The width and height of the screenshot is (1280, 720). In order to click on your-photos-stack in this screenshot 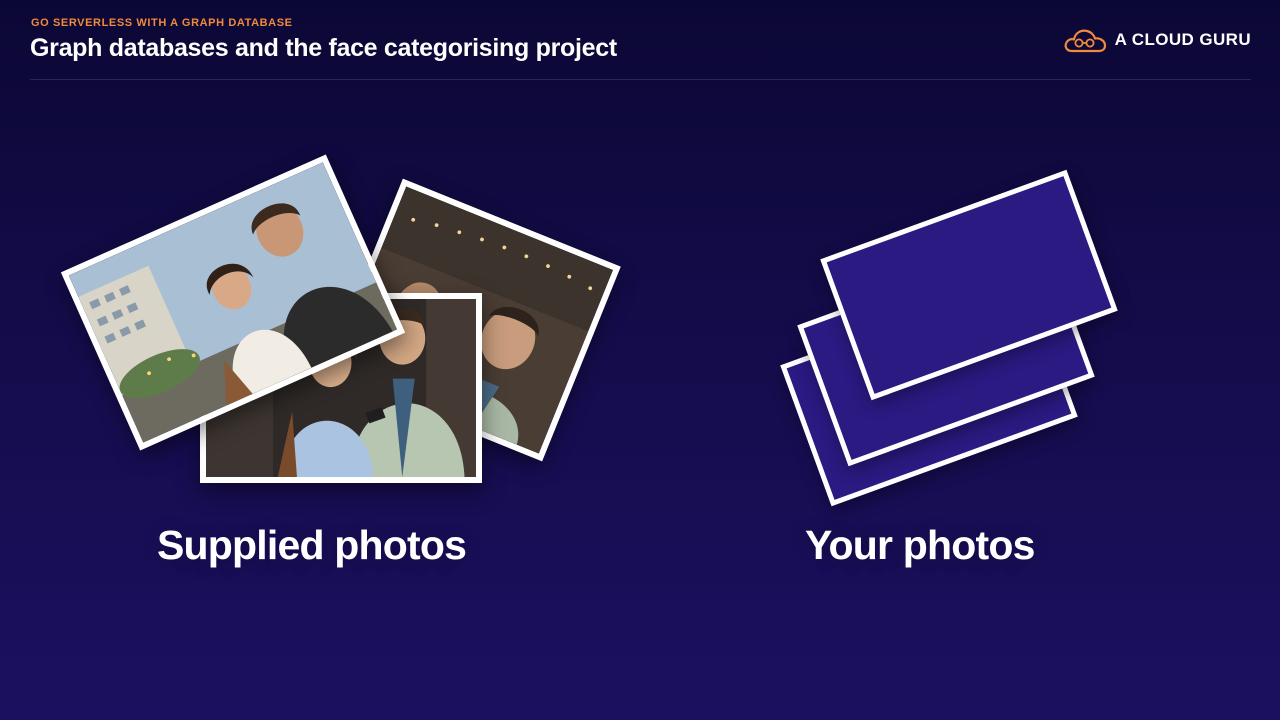, I will do `click(950, 328)`.